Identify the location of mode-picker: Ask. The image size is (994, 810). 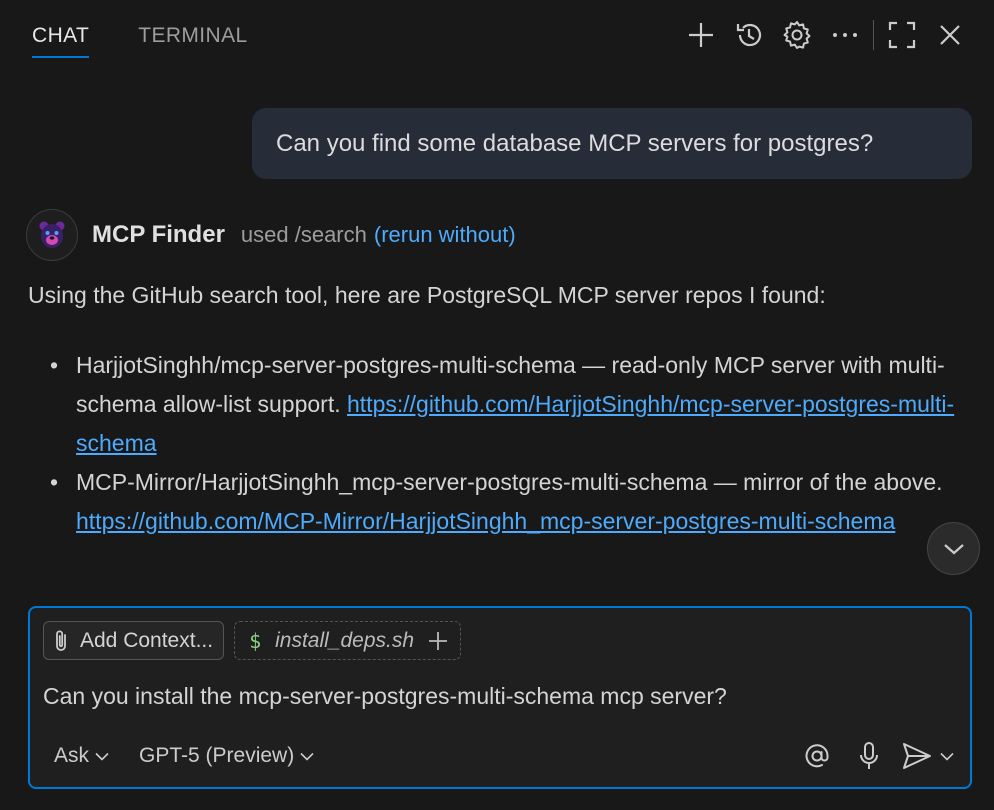
(81, 756).